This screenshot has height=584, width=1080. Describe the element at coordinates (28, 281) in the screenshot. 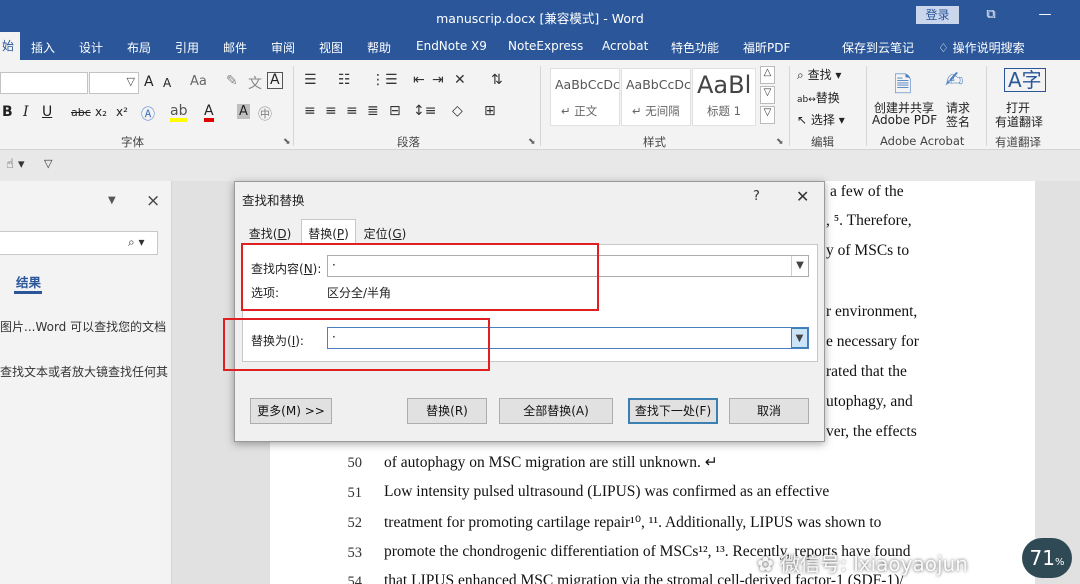

I see `tab-results: 结果` at that location.